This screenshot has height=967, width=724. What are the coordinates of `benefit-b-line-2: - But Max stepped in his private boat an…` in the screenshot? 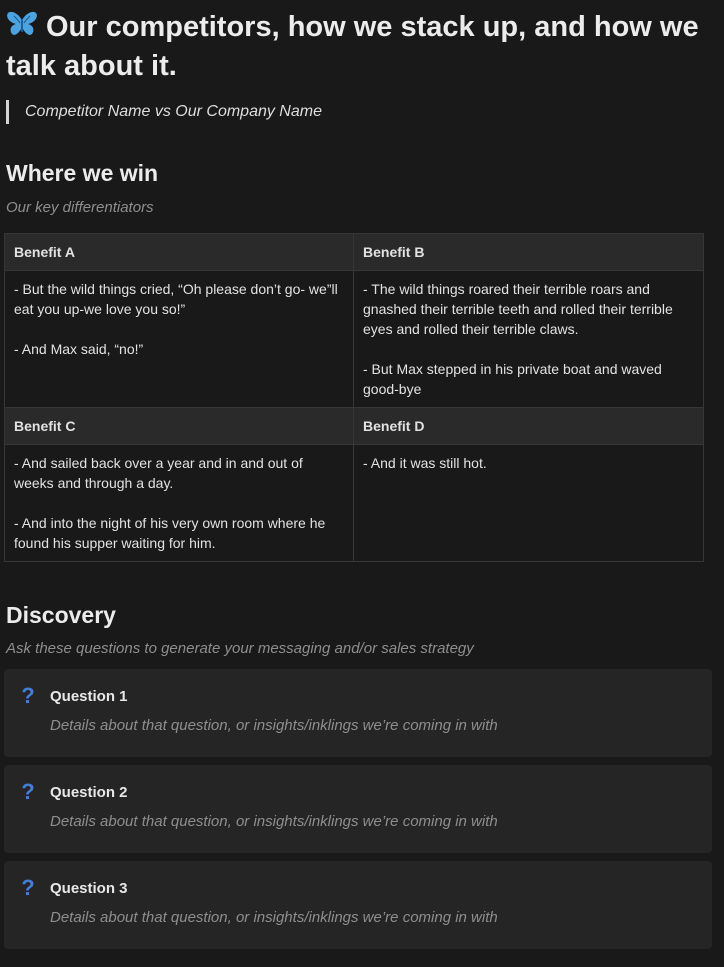 It's located at (512, 379).